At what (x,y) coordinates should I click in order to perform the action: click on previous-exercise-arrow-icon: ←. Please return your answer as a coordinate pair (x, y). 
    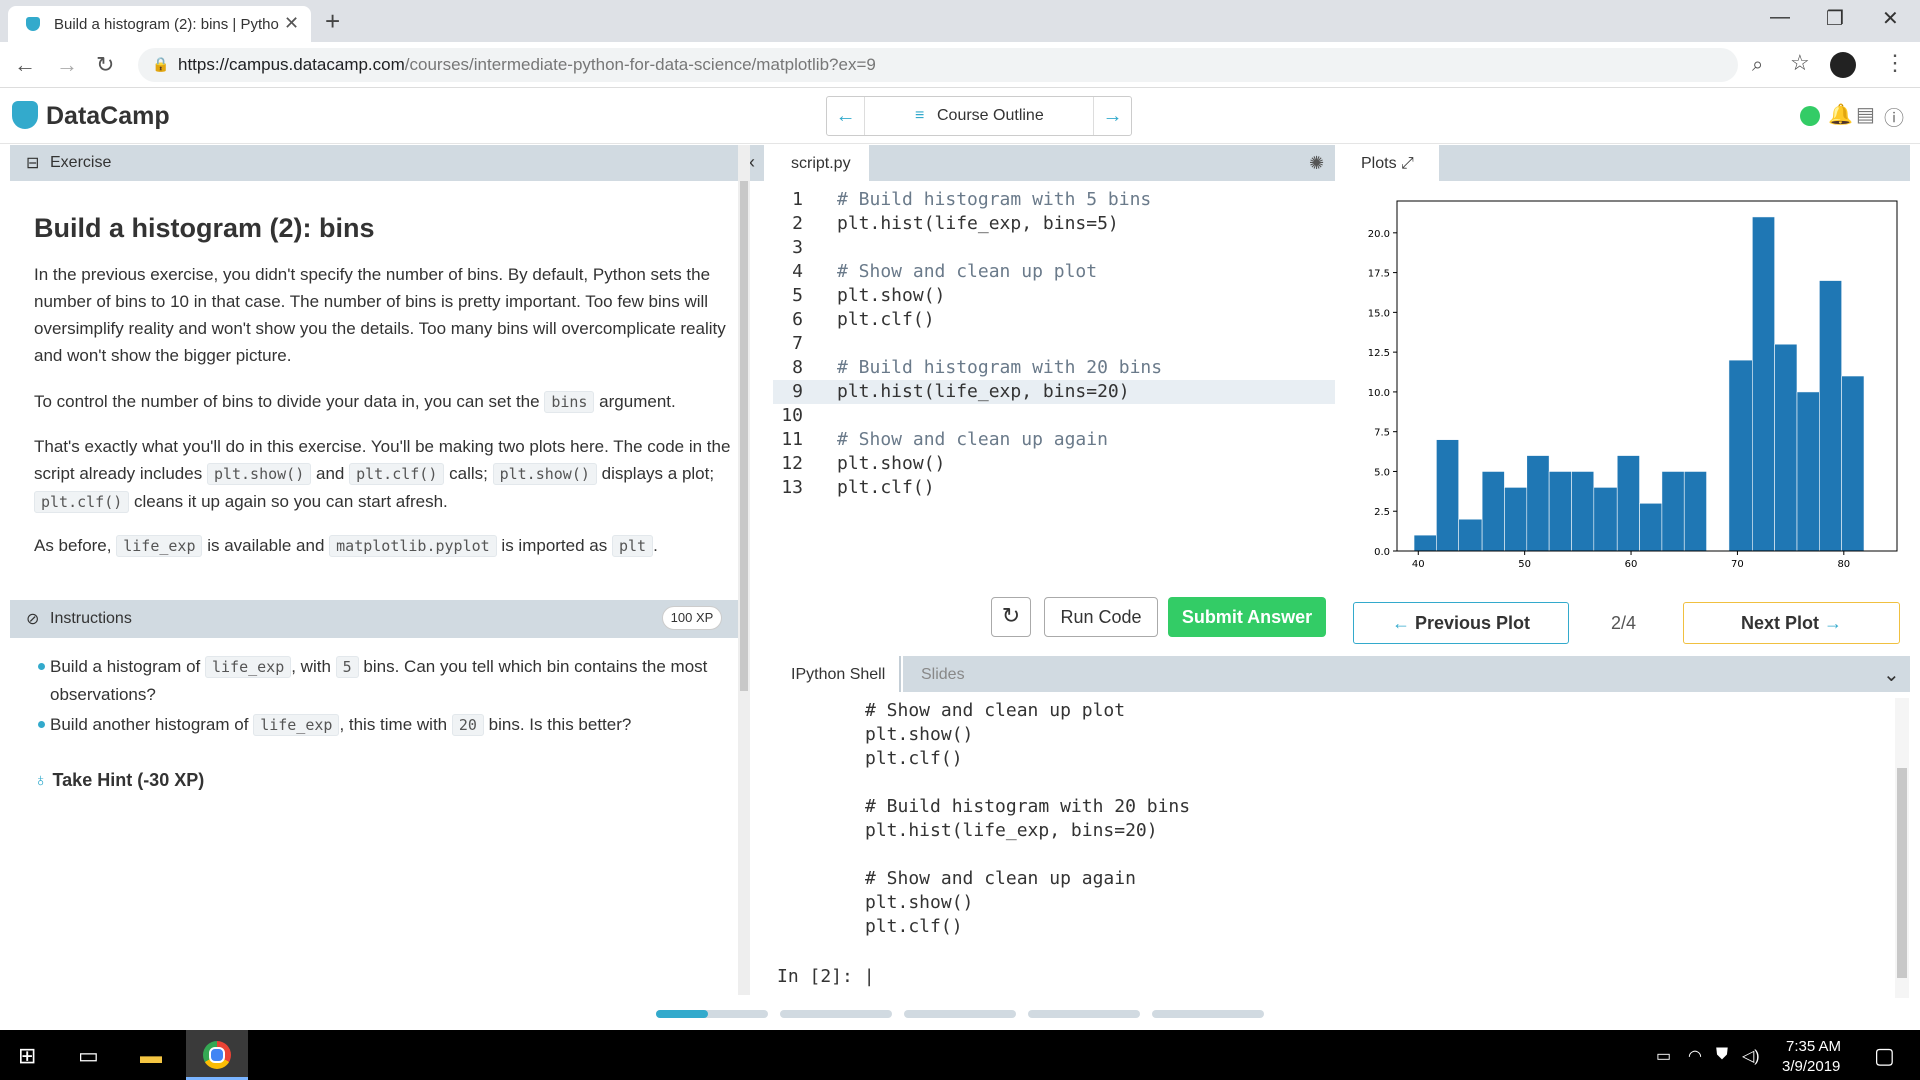
    Looking at the image, I should click on (846, 116).